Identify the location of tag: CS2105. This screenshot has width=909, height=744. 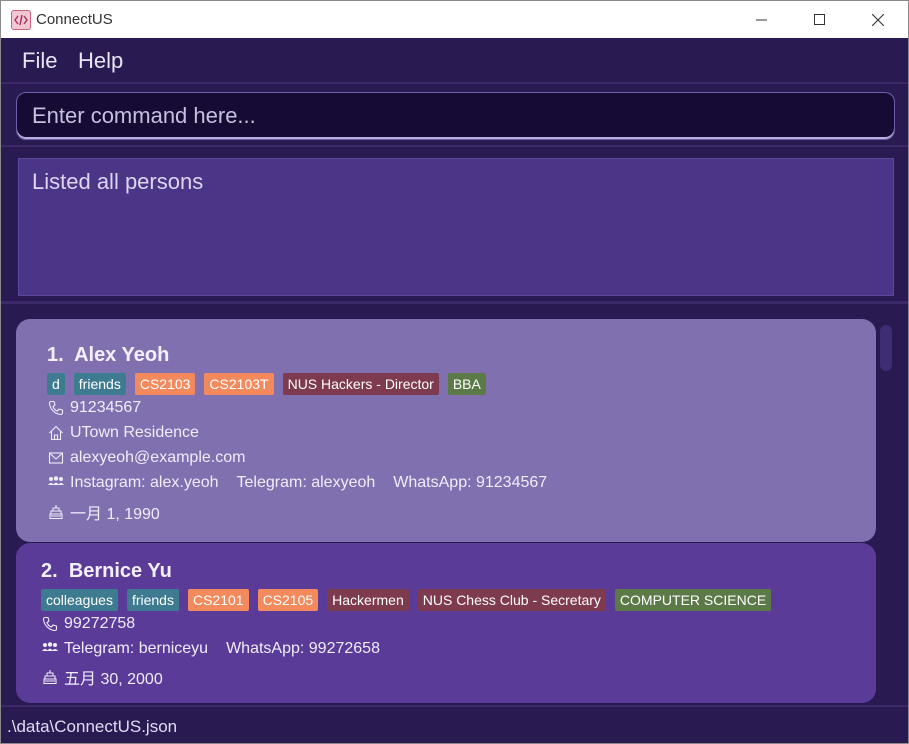
(288, 600).